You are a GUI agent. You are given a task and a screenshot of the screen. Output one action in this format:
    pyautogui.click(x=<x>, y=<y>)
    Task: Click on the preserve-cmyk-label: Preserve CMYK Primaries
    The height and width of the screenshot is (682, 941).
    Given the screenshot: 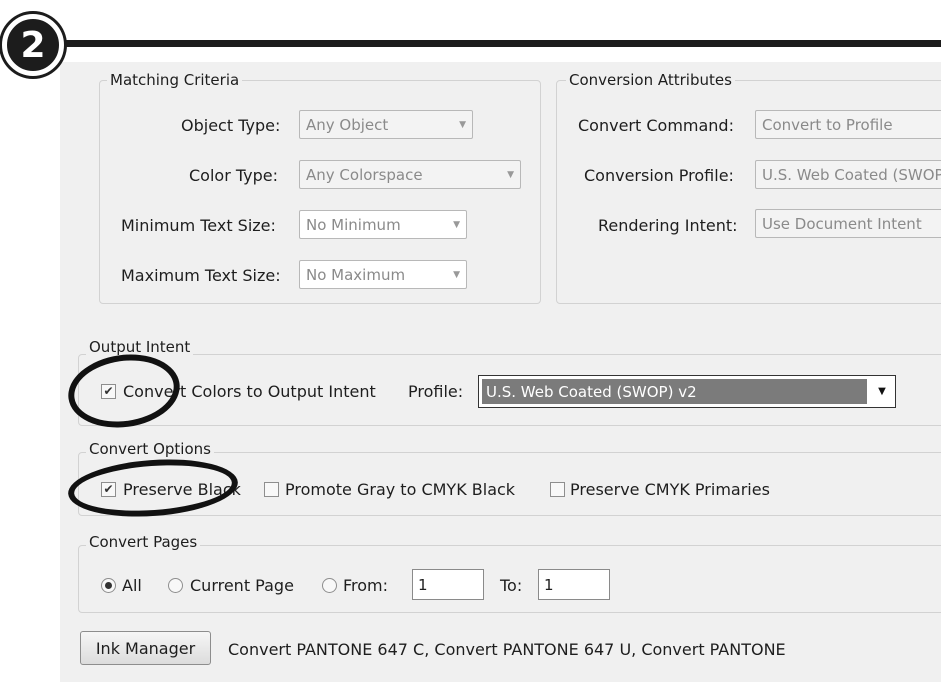 What is the action you would take?
    pyautogui.click(x=670, y=489)
    